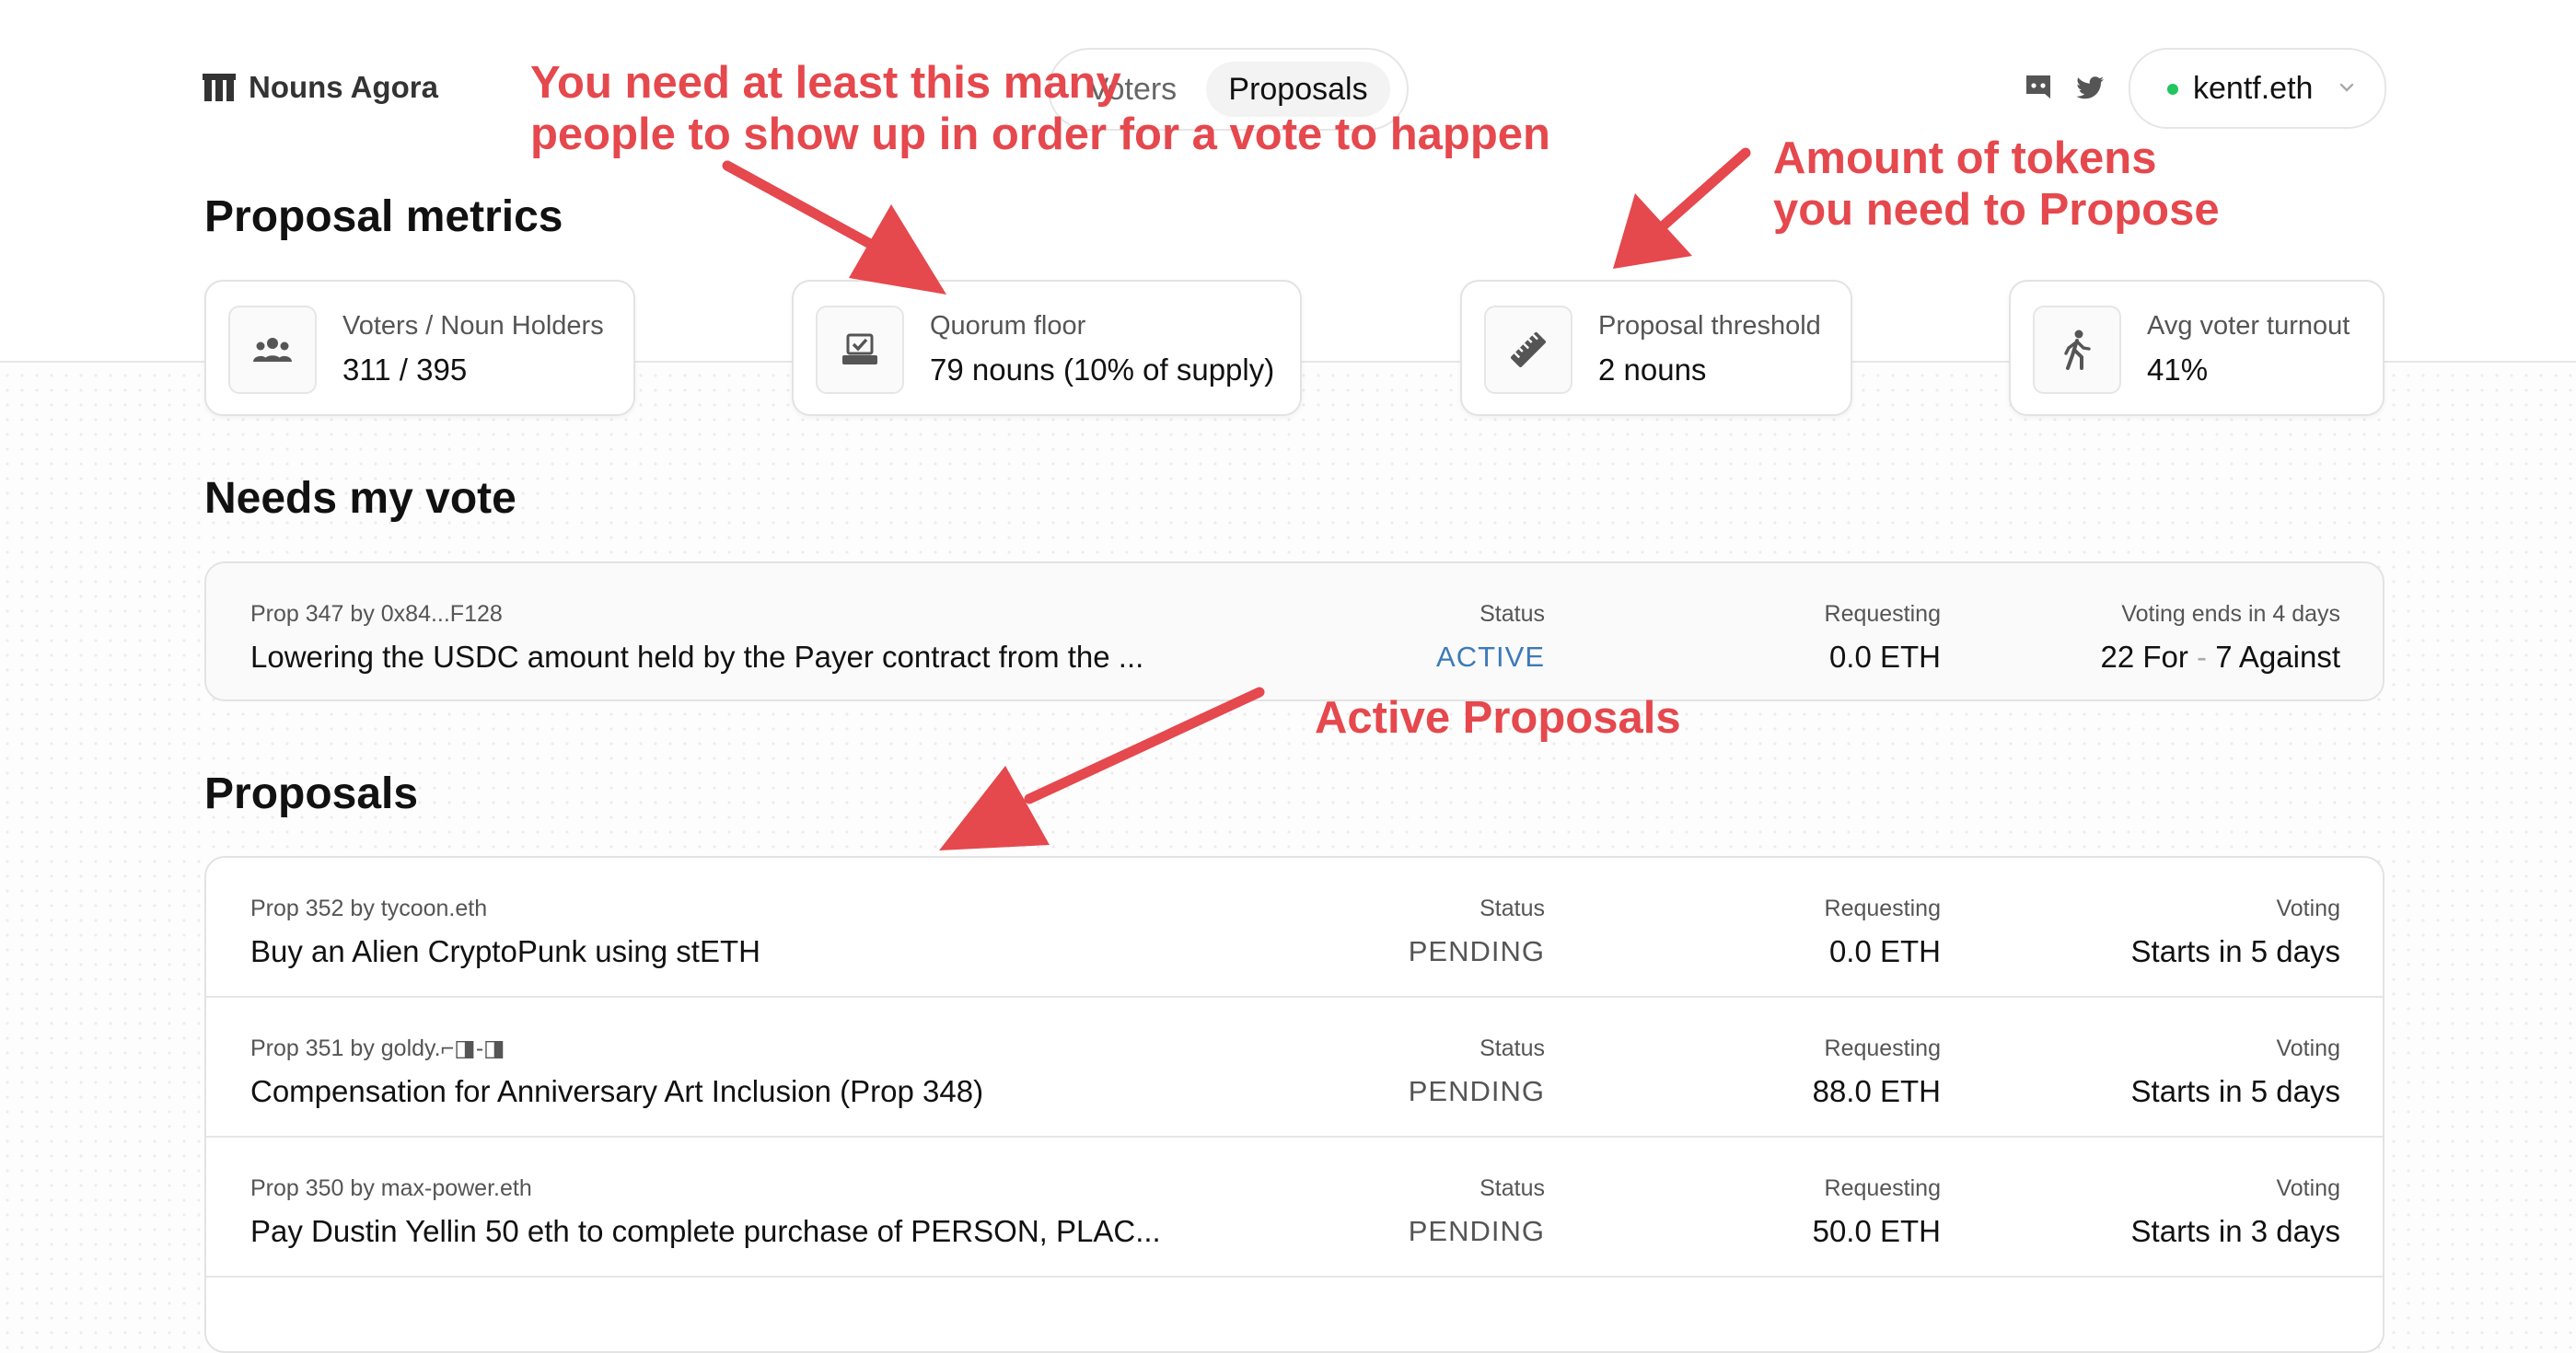  Describe the element at coordinates (2277, 657) in the screenshot. I see `votes-against: 7 Against` at that location.